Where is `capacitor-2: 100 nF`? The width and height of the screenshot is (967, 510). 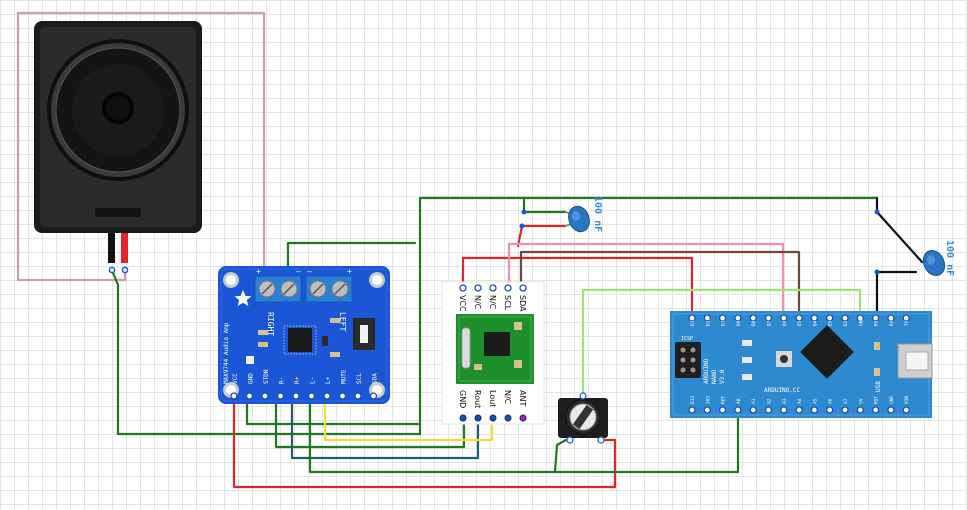
capacitor-2: 100 nF is located at coordinates (937, 259).